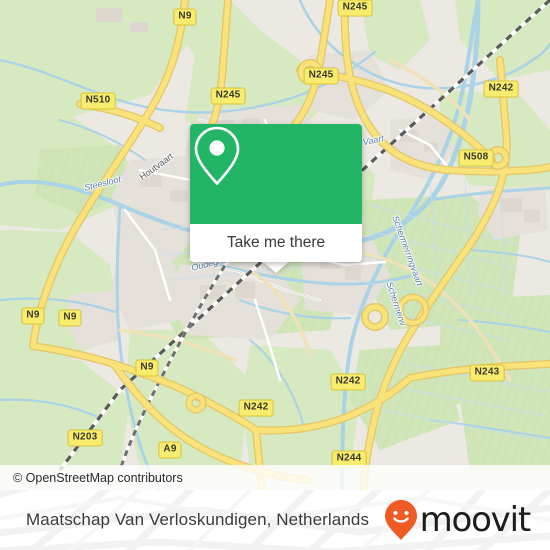 The width and height of the screenshot is (550, 550). What do you see at coordinates (476, 158) in the screenshot?
I see `road-shield: N508` at bounding box center [476, 158].